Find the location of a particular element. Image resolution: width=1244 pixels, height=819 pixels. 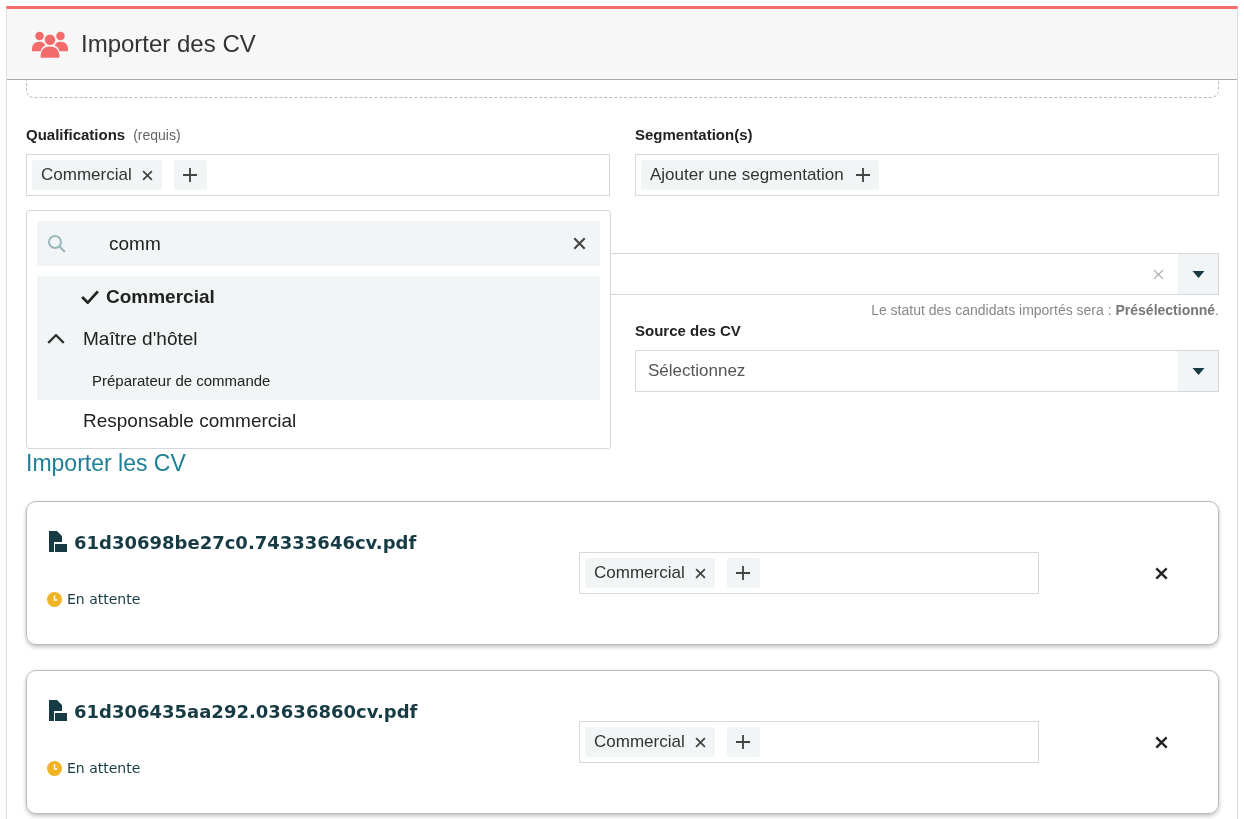

search-icon is located at coordinates (57, 243).